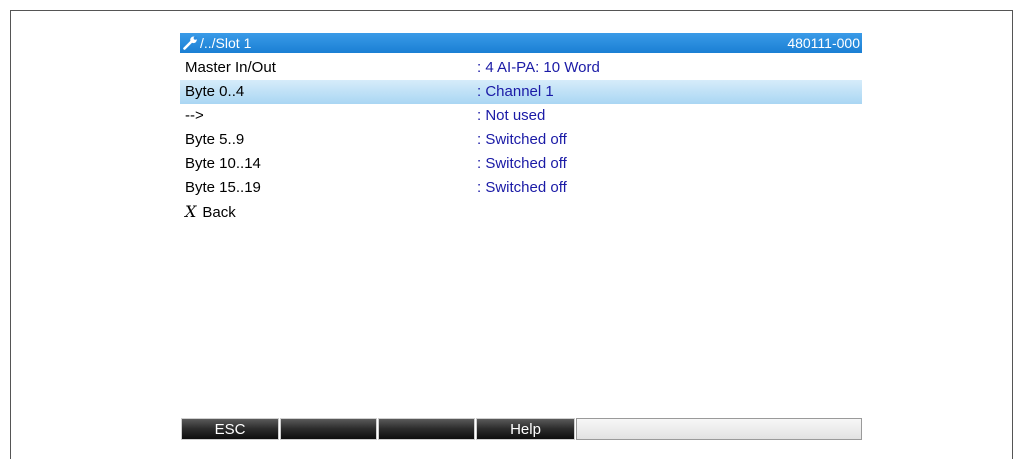 The height and width of the screenshot is (459, 1023). Describe the element at coordinates (219, 212) in the screenshot. I see `back-text: Back` at that location.